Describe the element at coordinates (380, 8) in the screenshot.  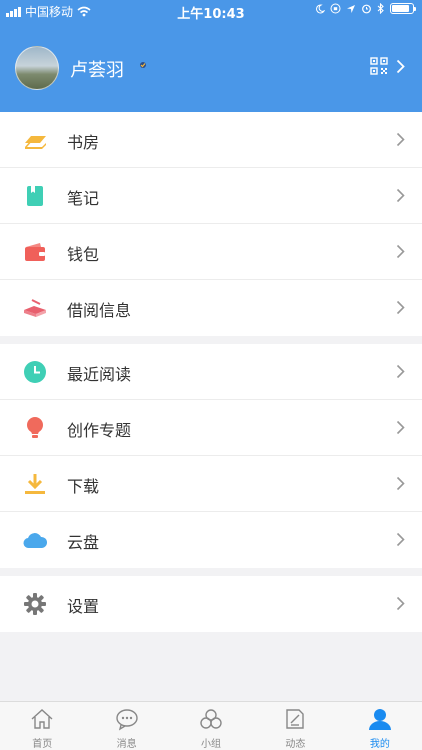
I see `bluetooth-icon` at that location.